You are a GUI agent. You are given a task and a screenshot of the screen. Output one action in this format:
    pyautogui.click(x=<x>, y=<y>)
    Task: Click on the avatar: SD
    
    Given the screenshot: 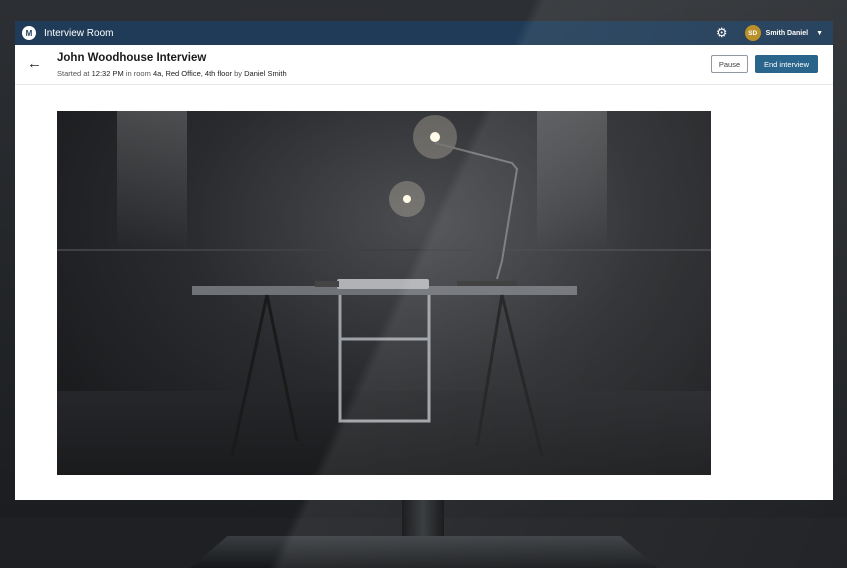 What is the action you would take?
    pyautogui.click(x=752, y=33)
    